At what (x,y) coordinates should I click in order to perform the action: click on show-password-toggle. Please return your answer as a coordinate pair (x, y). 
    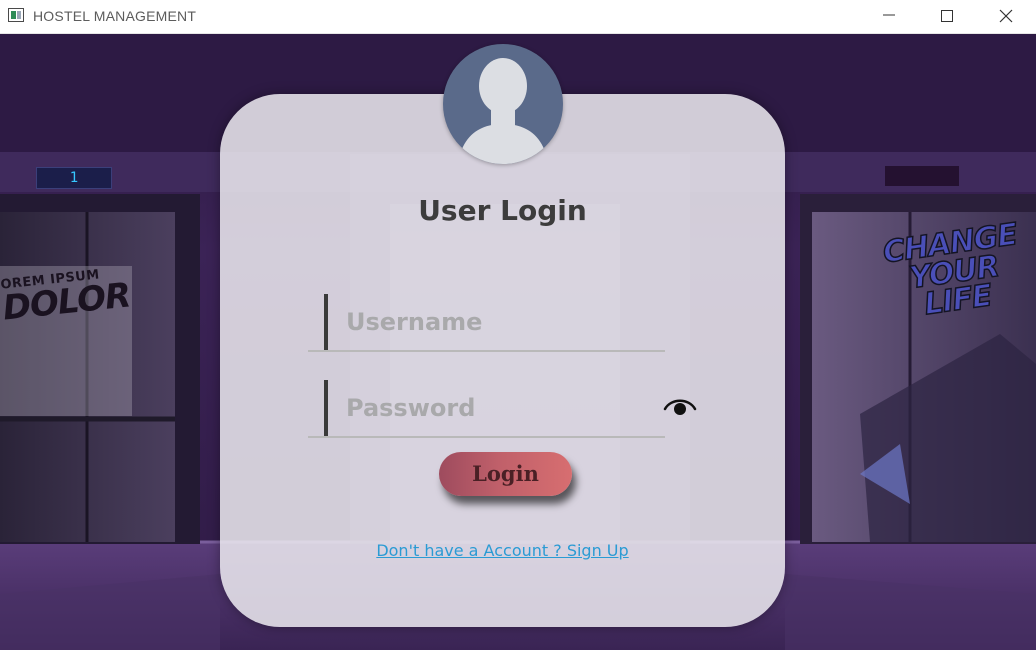
    Looking at the image, I should click on (680, 407).